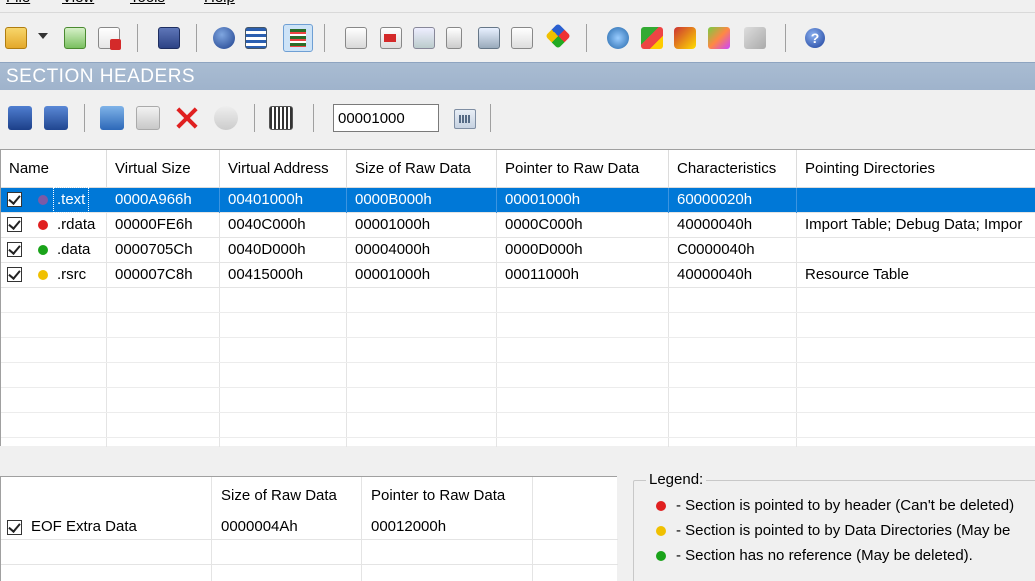 This screenshot has height=581, width=1035. What do you see at coordinates (719, 38) in the screenshot?
I see `magic-icon` at bounding box center [719, 38].